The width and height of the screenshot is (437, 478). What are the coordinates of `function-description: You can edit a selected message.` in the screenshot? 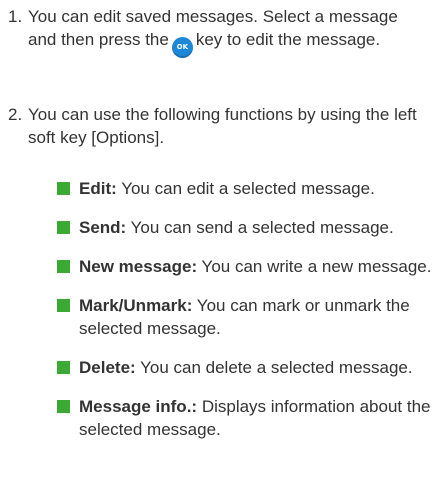 It's located at (245, 188).